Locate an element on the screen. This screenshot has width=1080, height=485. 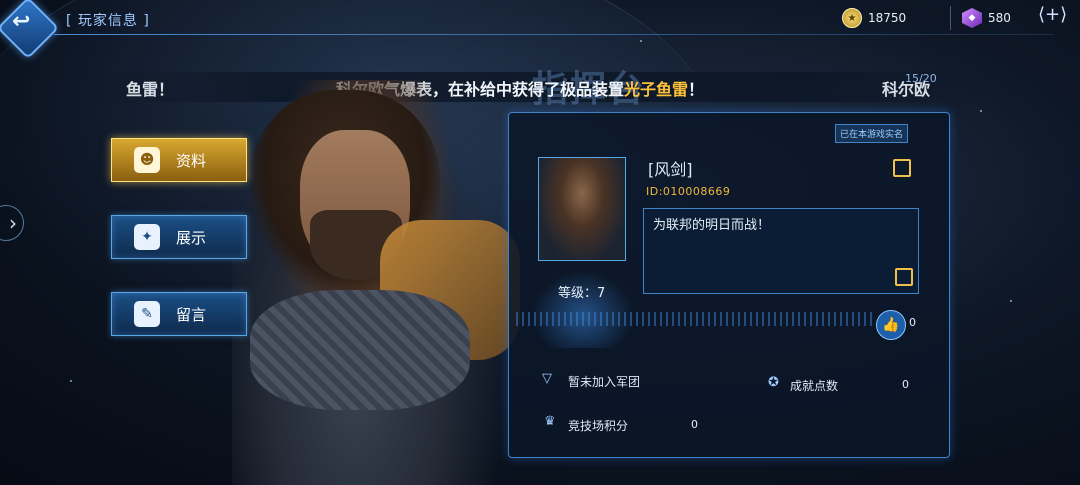
gem-count: 580 is located at coordinates (999, 18).